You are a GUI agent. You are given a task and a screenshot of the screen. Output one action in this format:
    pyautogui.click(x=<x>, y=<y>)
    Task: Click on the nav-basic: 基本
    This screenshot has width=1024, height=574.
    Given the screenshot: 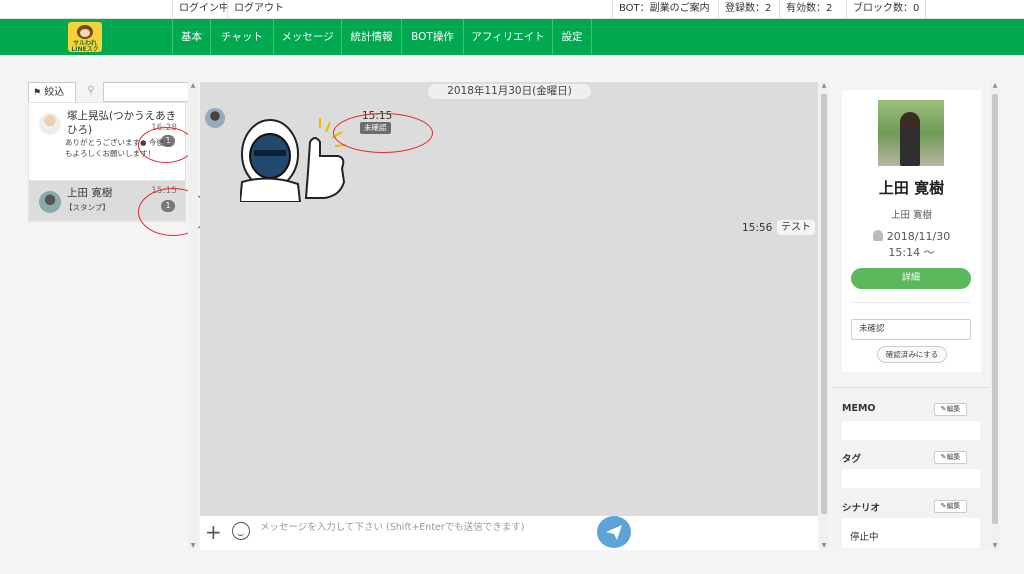 What is the action you would take?
    pyautogui.click(x=191, y=37)
    